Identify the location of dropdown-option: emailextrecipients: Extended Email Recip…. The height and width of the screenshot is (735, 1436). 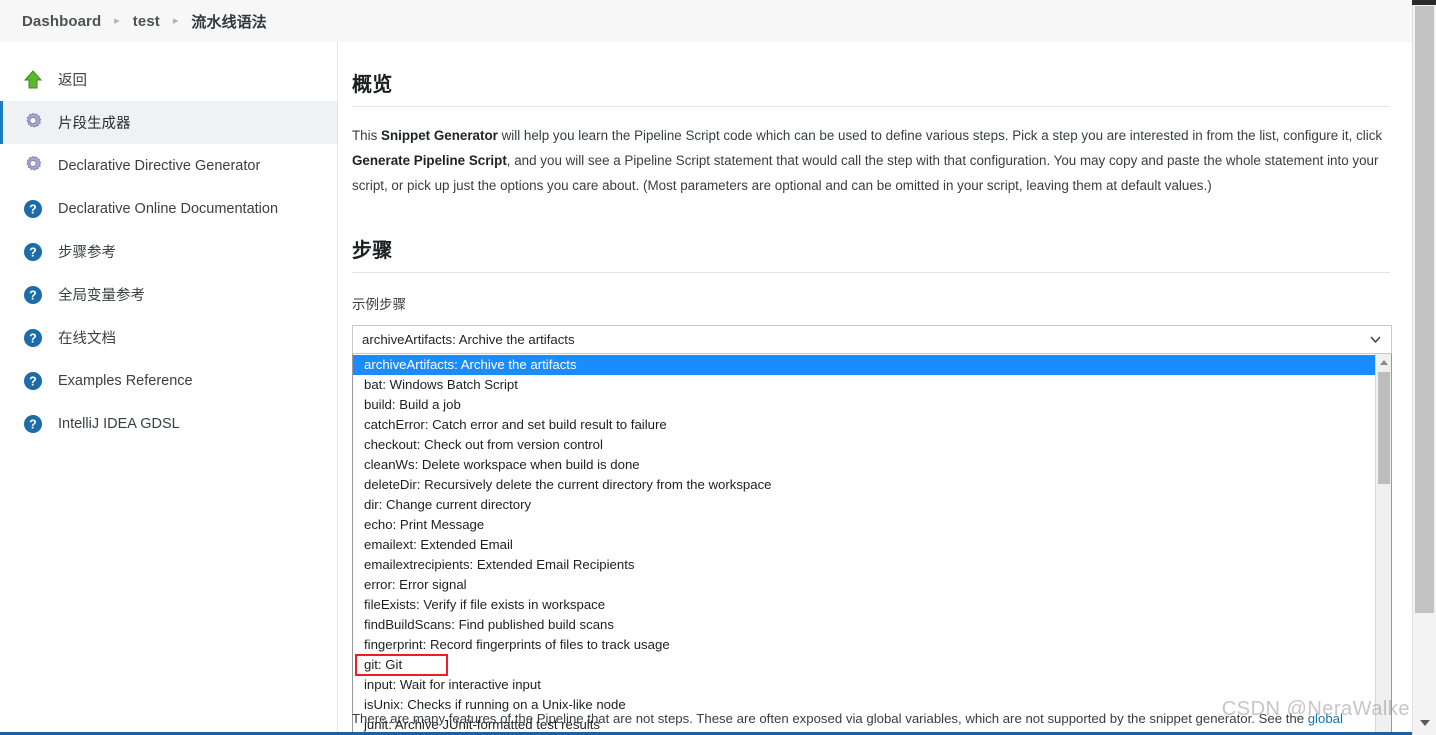
(864, 565).